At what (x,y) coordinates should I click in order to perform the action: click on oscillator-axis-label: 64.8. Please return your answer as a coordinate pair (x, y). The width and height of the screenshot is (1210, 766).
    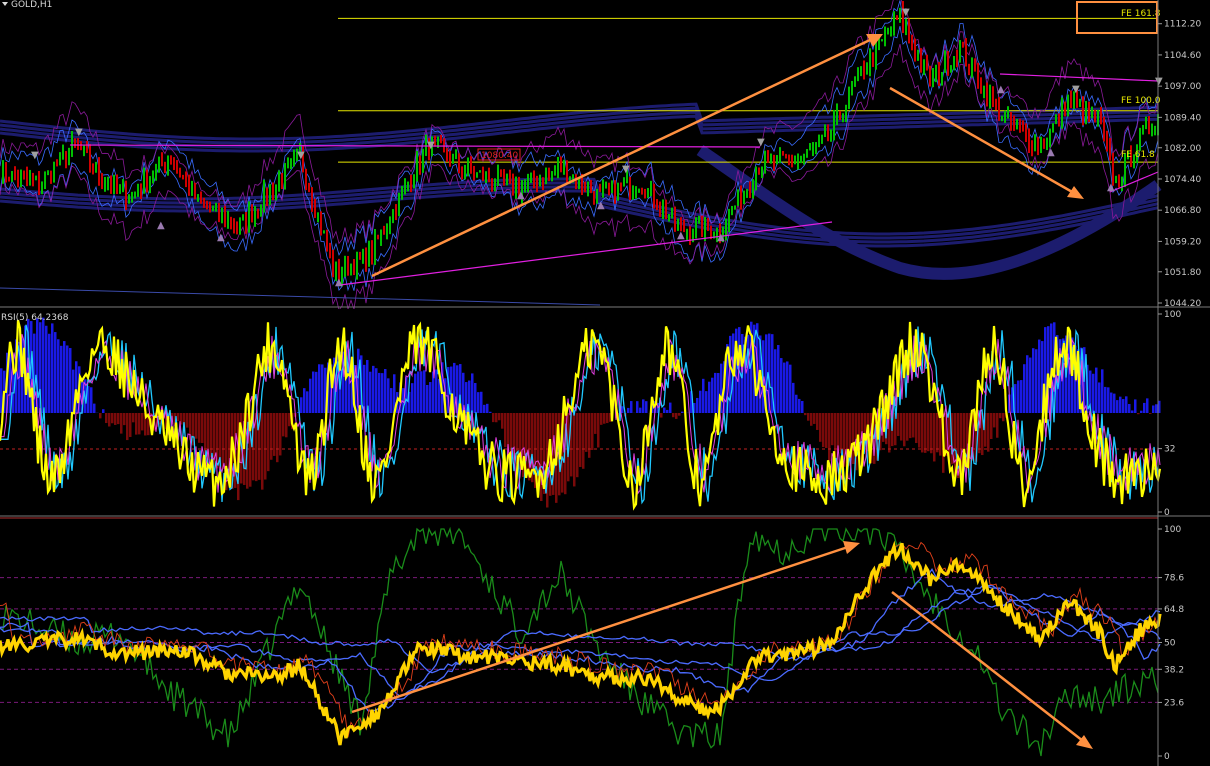
    Looking at the image, I should click on (1174, 610).